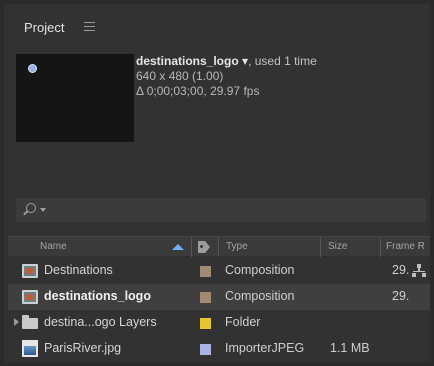 The image size is (434, 366). I want to click on panel-menu-icon, so click(89, 26).